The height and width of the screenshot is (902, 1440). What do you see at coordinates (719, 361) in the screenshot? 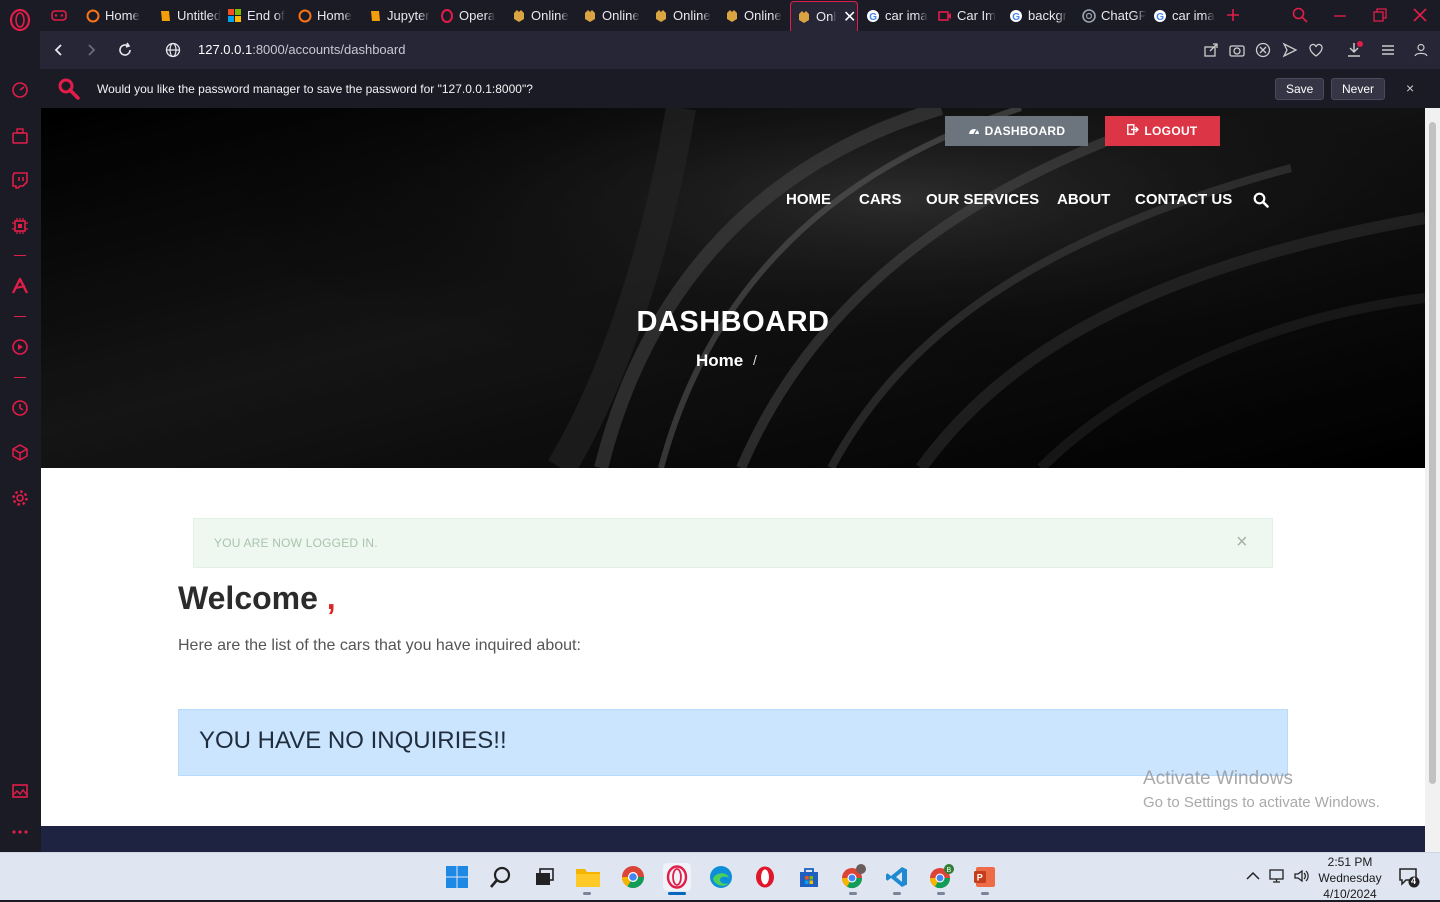
I see `breadcrumb-home: Home` at bounding box center [719, 361].